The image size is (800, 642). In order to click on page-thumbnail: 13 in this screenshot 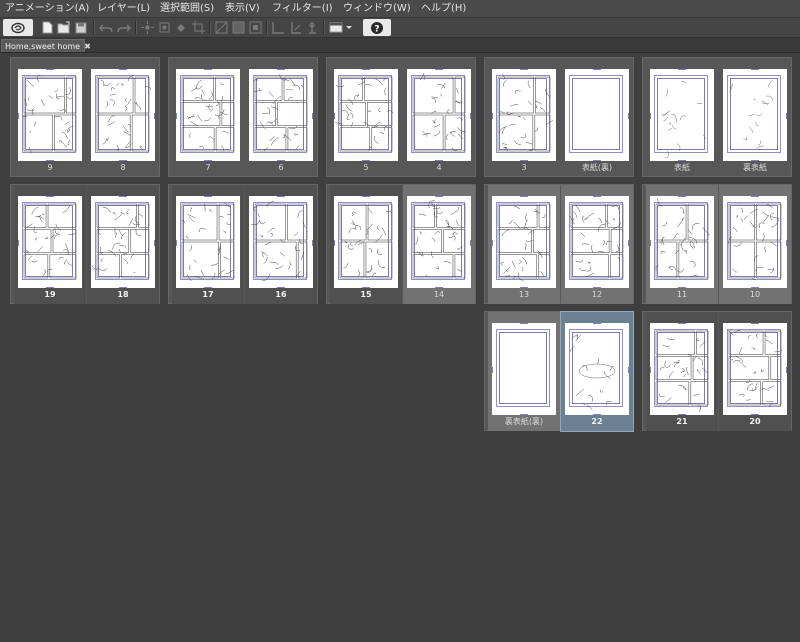, I will do `click(524, 244)`.